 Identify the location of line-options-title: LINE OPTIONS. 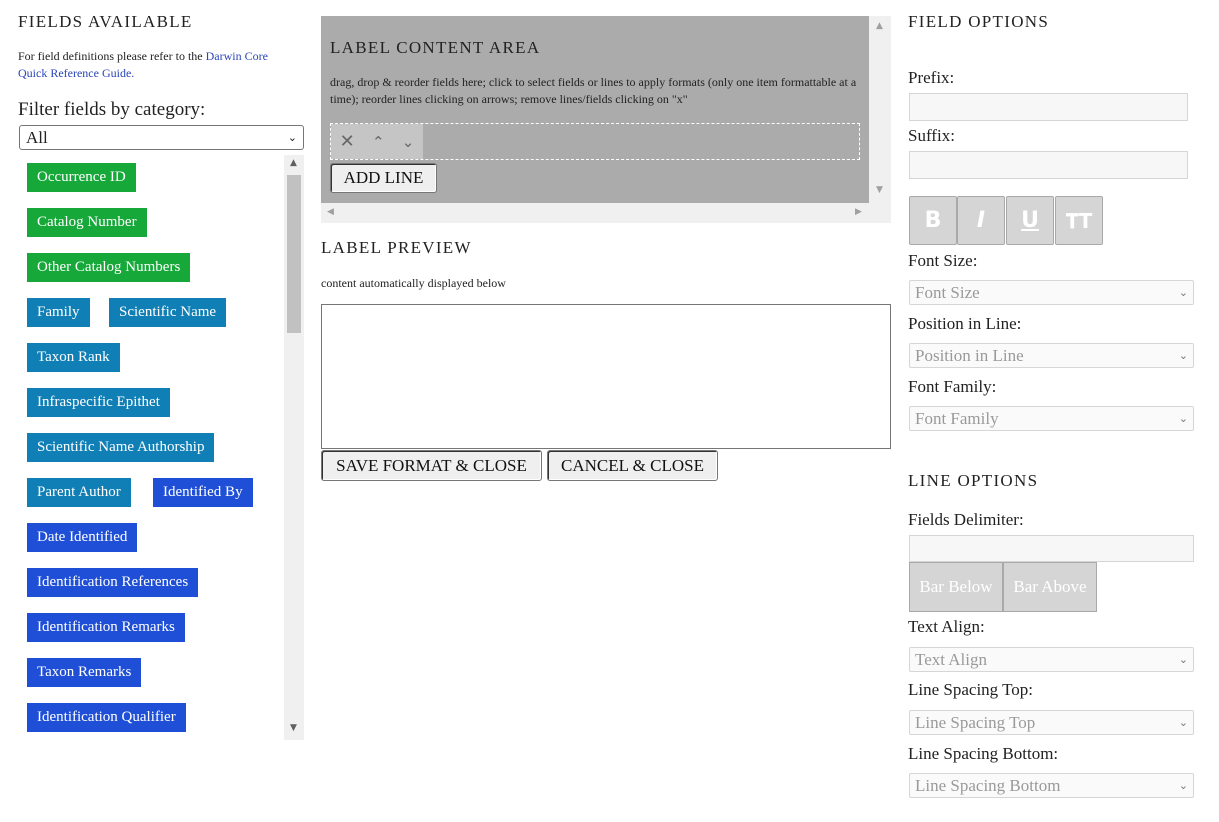
(973, 480).